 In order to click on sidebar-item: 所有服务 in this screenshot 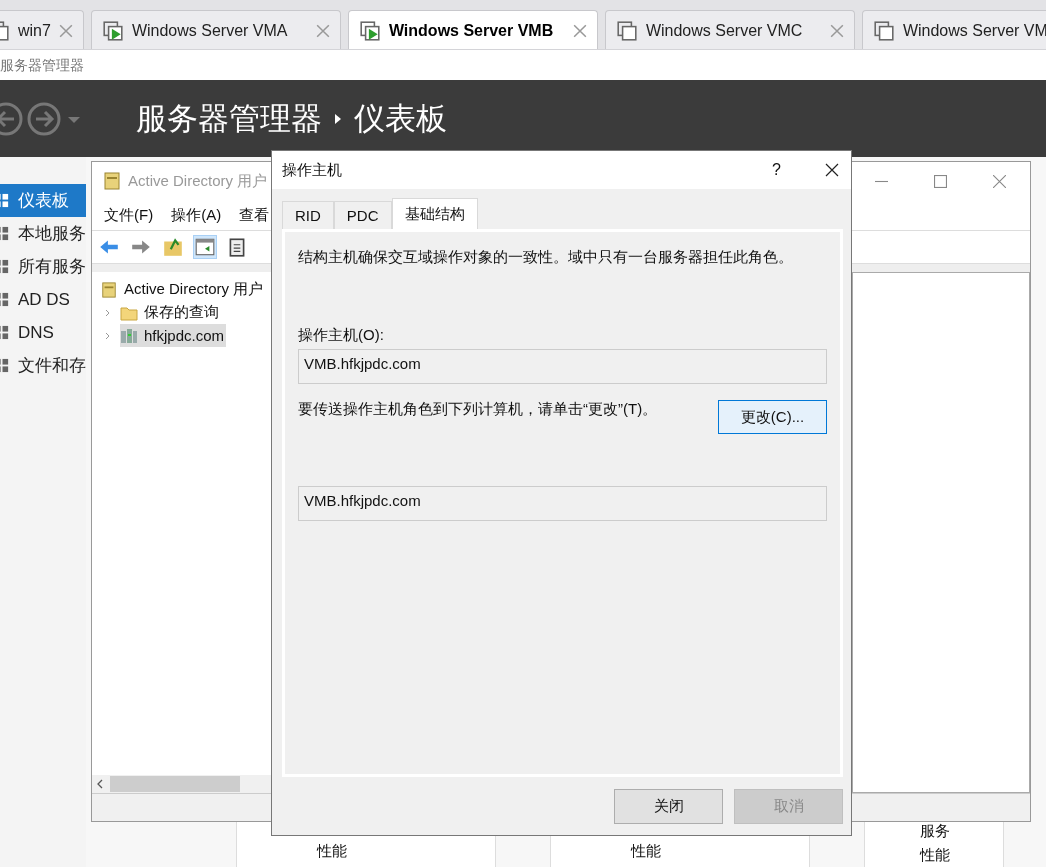, I will do `click(43, 266)`.